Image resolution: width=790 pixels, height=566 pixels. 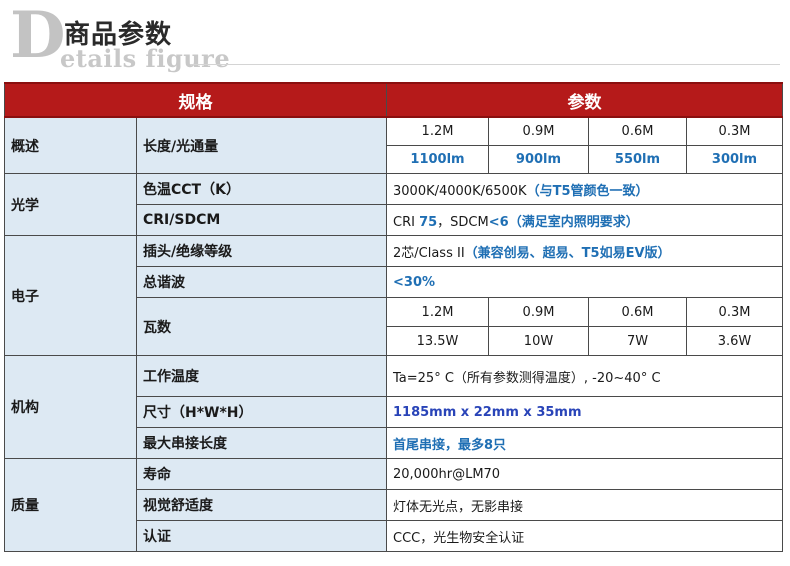 I want to click on label-length-flux: 长度/光通量, so click(x=261, y=145).